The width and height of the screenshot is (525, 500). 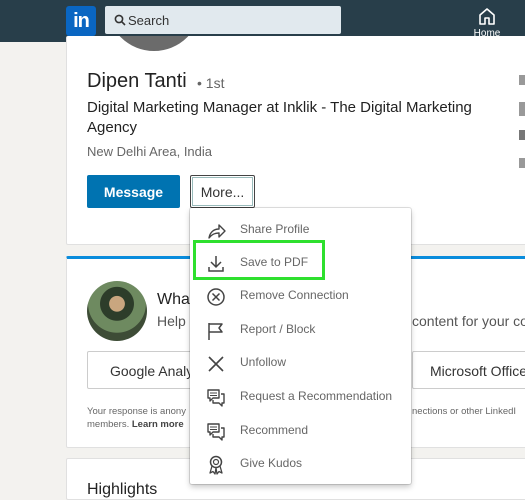 What do you see at coordinates (274, 430) in the screenshot?
I see `menu-item-label: Recommend` at bounding box center [274, 430].